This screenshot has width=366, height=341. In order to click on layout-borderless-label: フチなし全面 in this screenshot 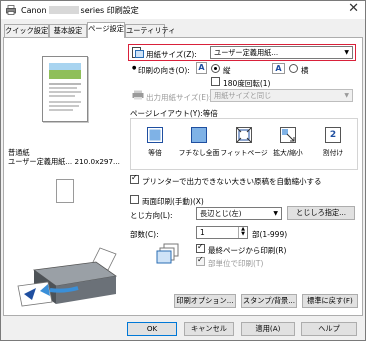, I will do `click(199, 153)`.